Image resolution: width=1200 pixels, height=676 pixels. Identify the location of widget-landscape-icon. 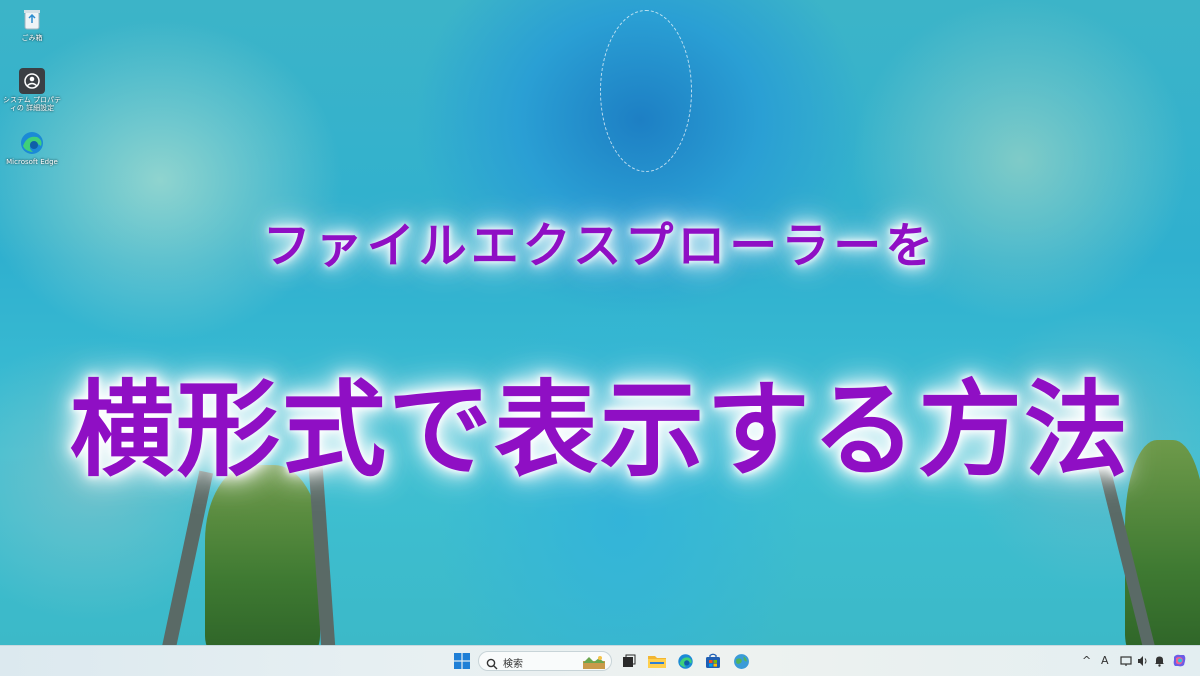
(594, 663).